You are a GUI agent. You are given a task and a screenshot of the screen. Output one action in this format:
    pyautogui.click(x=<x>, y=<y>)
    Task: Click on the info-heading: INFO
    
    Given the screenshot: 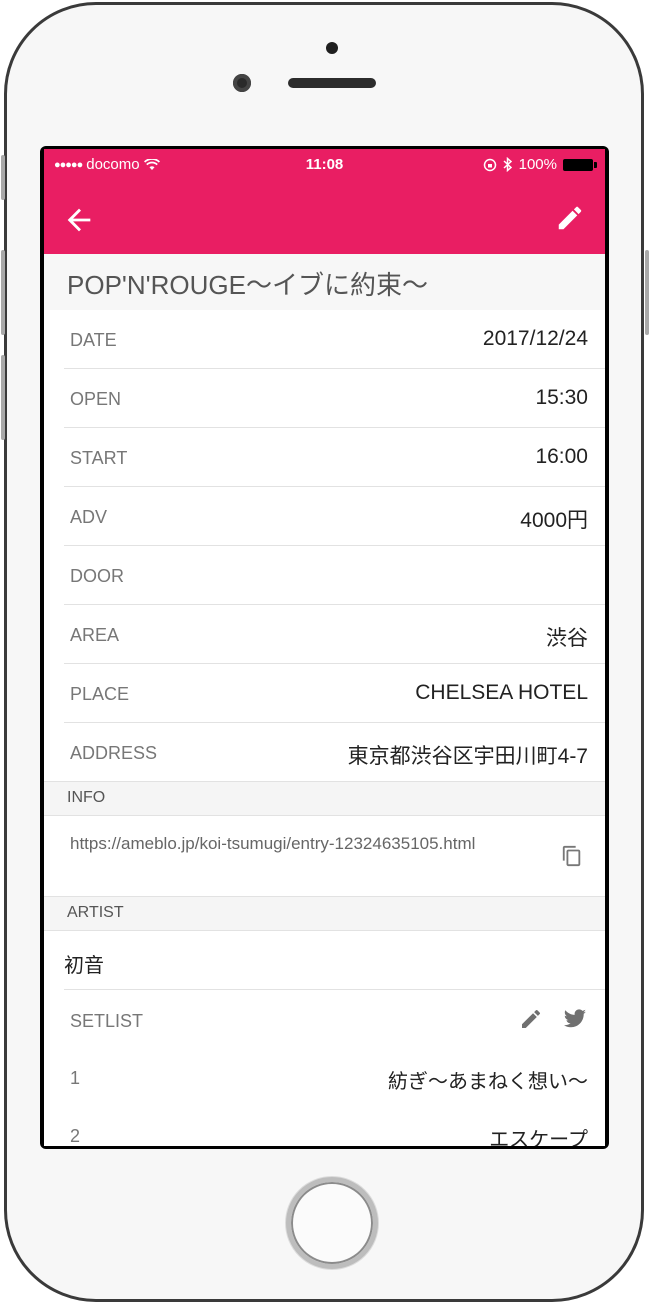 What is the action you would take?
    pyautogui.click(x=86, y=797)
    